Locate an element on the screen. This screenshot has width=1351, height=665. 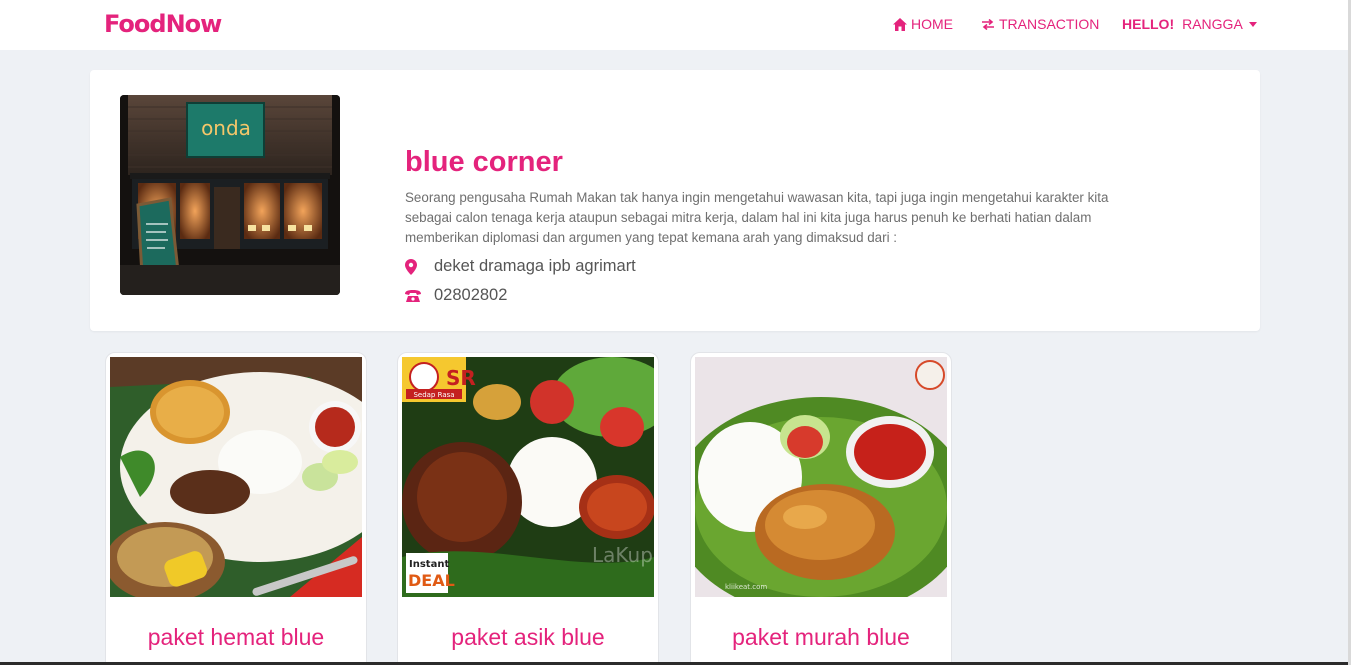
menu-card: paket hemat blue is located at coordinates (236, 508).